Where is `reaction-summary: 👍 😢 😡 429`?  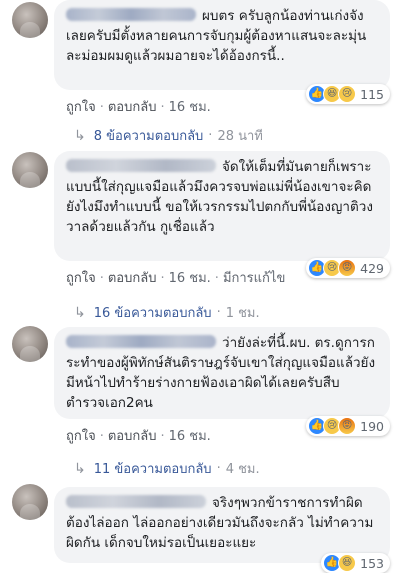 reaction-summary: 👍 😢 😡 429 is located at coordinates (348, 268).